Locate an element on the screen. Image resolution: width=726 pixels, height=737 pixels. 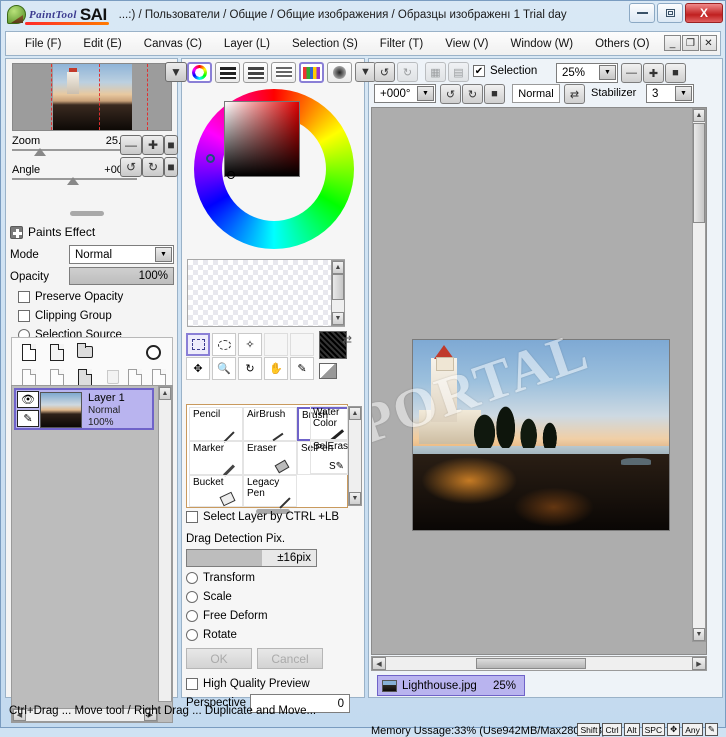
canvas-vscrollbar: ▲ ▼ is located at coordinates (699, 375).